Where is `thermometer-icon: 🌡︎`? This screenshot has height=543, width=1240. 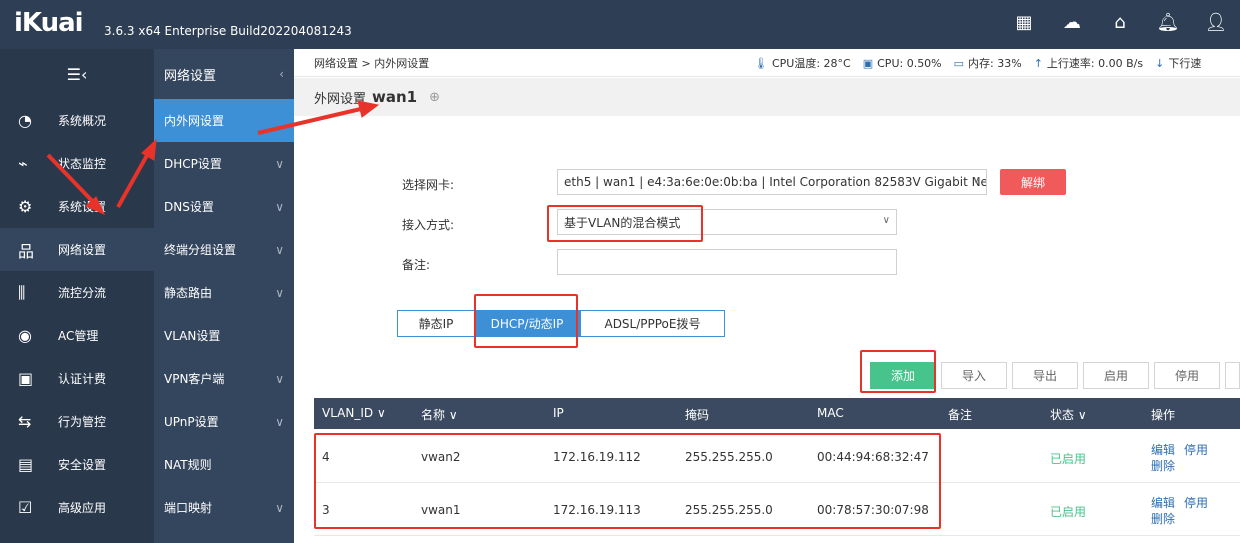 thermometer-icon: 🌡︎ is located at coordinates (761, 63).